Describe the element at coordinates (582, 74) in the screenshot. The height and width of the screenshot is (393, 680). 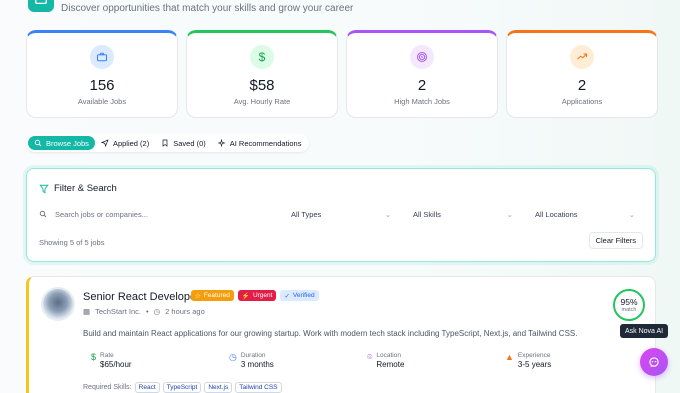
I see `stat-applications: 2 Applications` at that location.